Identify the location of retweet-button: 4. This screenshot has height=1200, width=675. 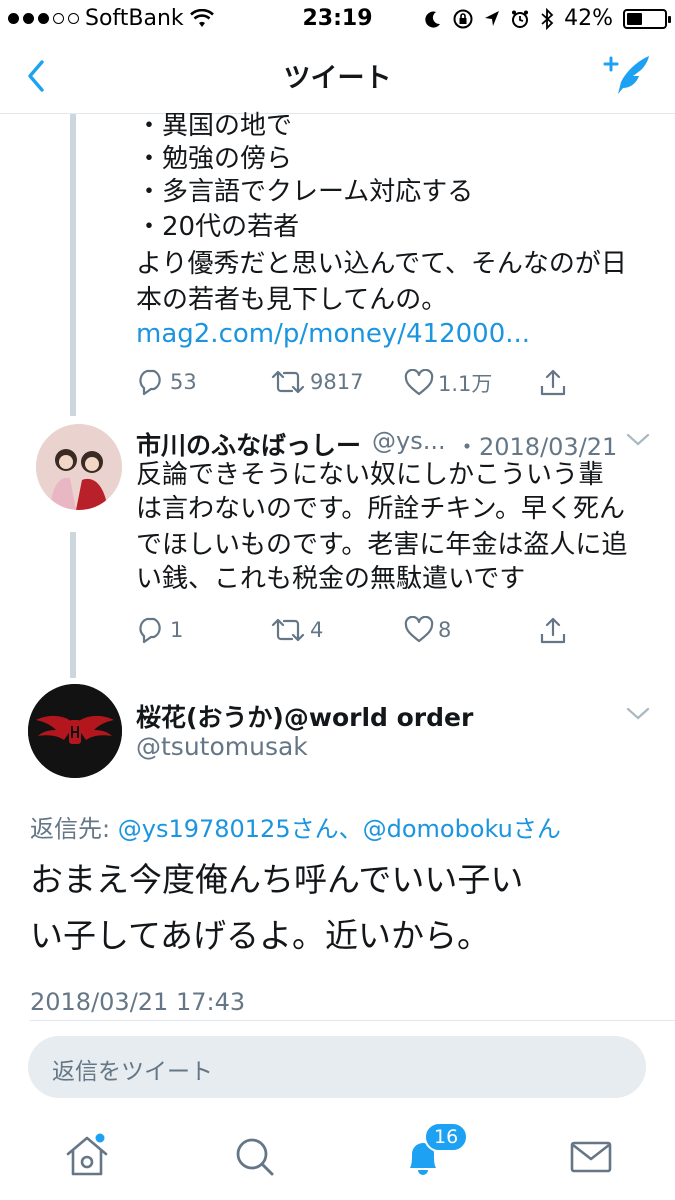
(296, 630).